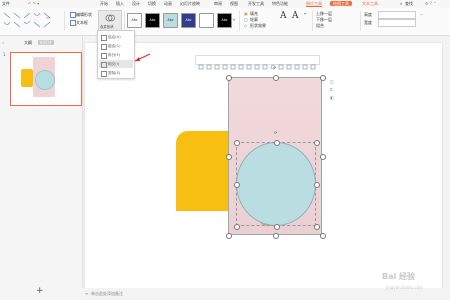 This screenshot has width=450, height=300. What do you see at coordinates (314, 4) in the screenshot?
I see `tab-picture-tools: 图片工具` at bounding box center [314, 4].